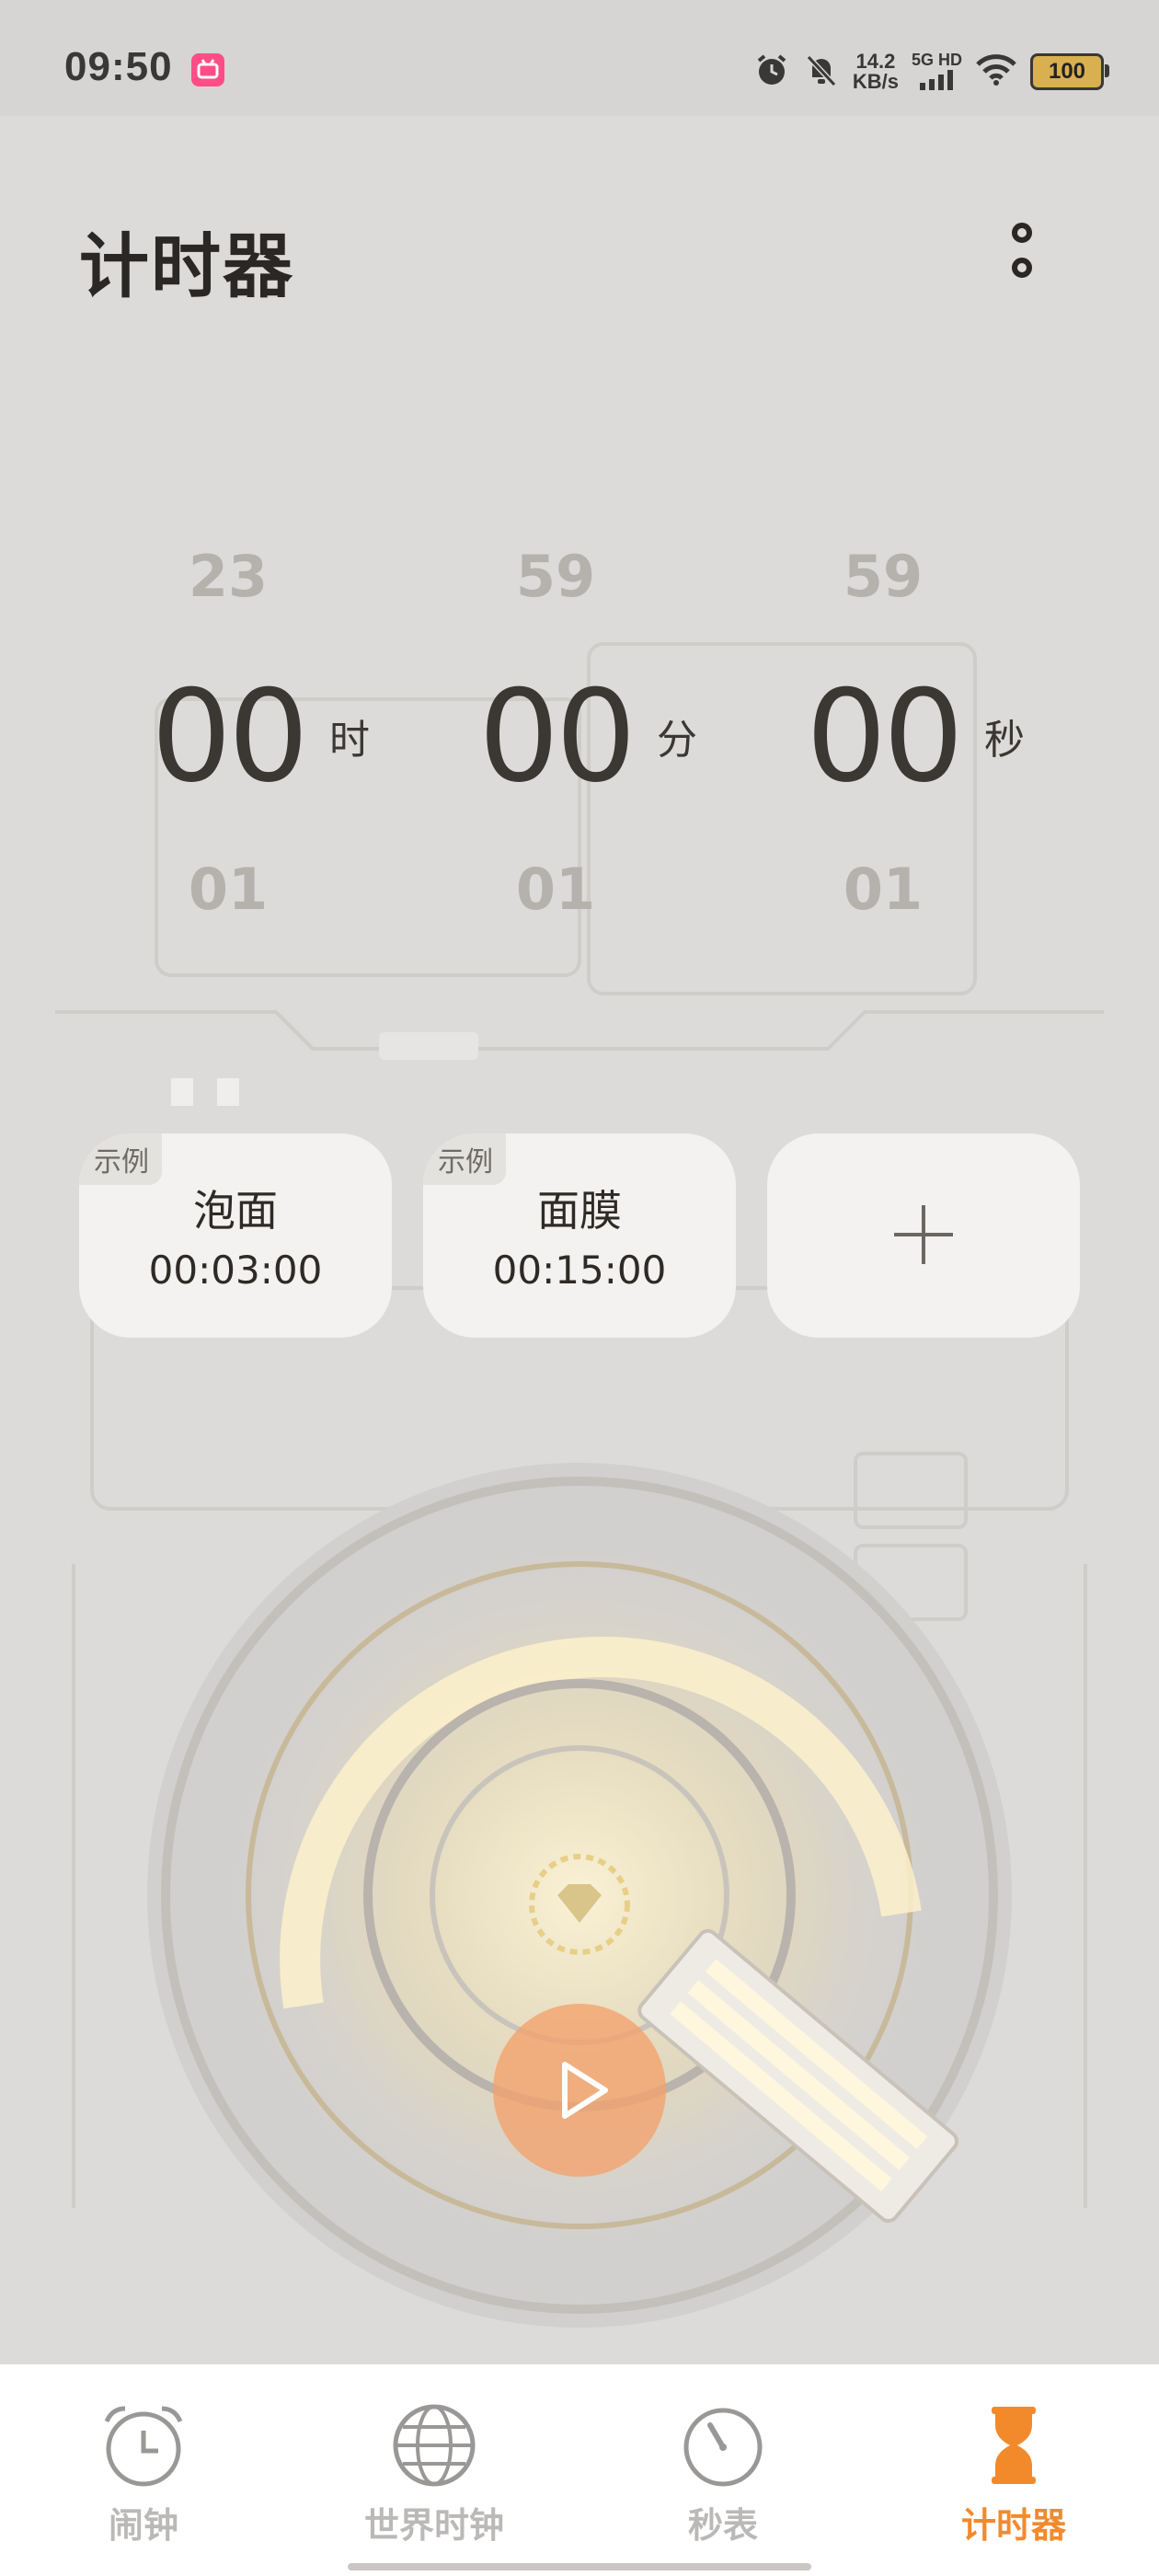  I want to click on seconds-next-value: 01, so click(883, 889).